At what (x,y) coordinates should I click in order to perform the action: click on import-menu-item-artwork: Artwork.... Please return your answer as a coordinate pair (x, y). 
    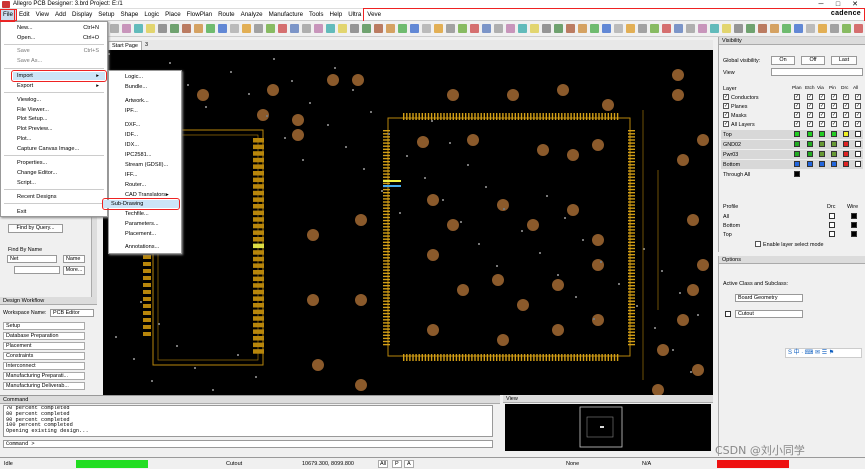
    Looking at the image, I should click on (153, 101).